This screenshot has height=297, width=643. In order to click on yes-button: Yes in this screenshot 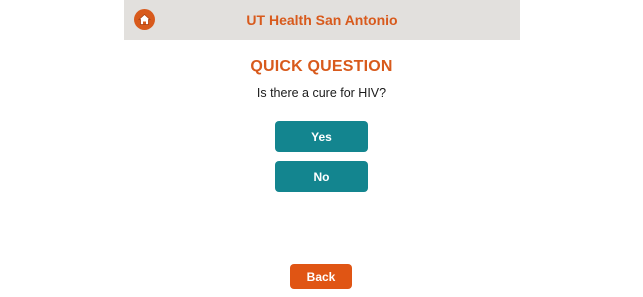, I will do `click(321, 136)`.